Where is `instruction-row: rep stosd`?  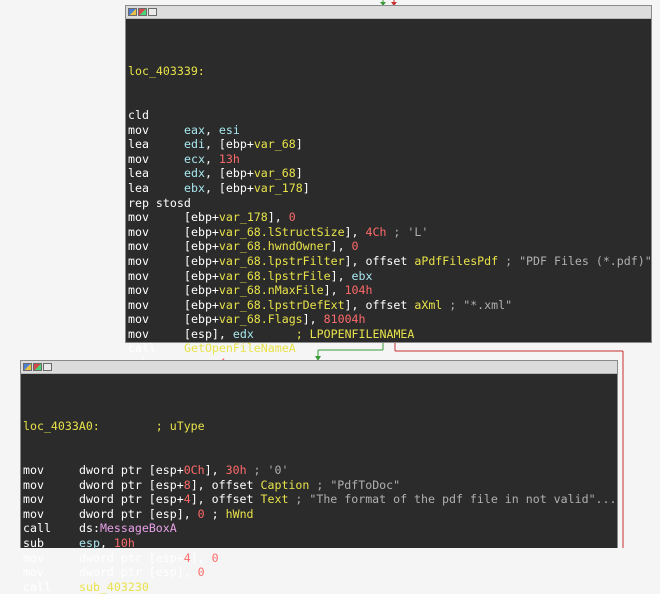 instruction-row: rep stosd is located at coordinates (389, 203).